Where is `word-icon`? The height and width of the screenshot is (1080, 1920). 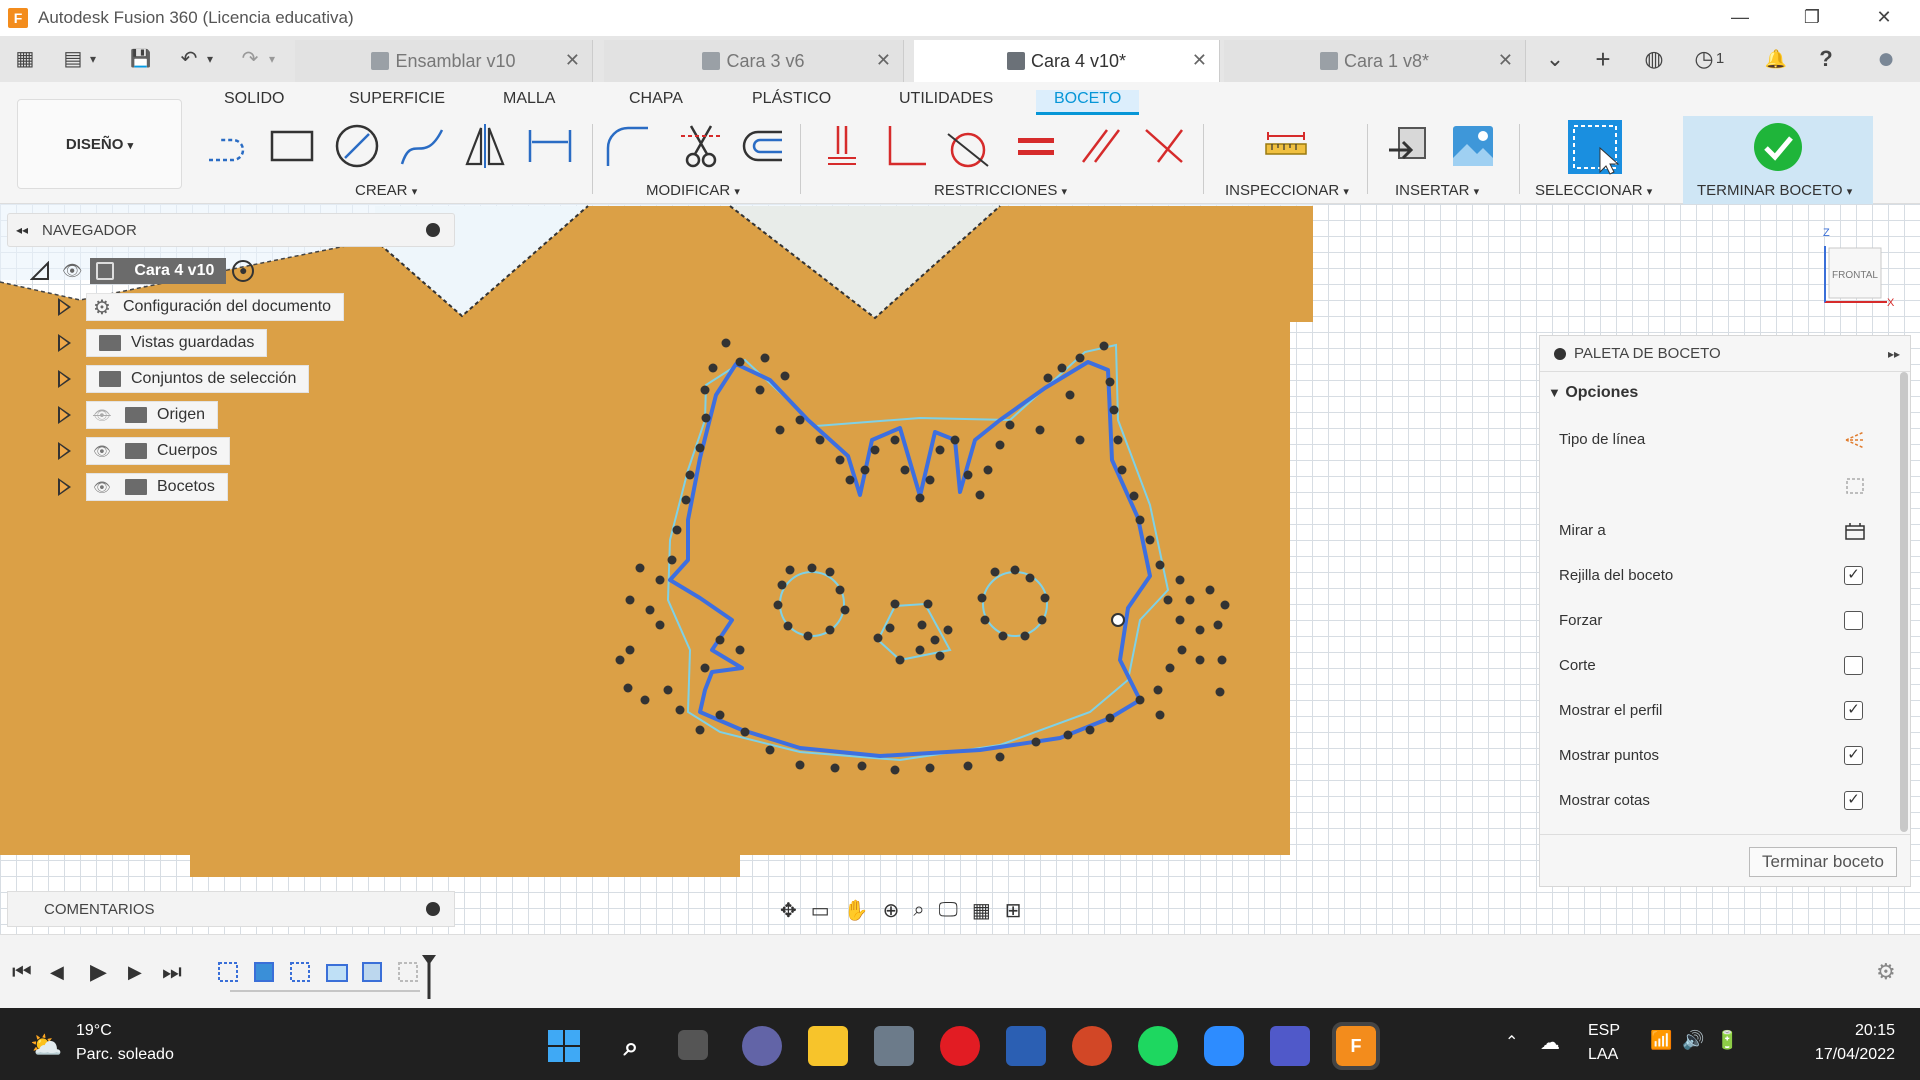 word-icon is located at coordinates (1026, 1046).